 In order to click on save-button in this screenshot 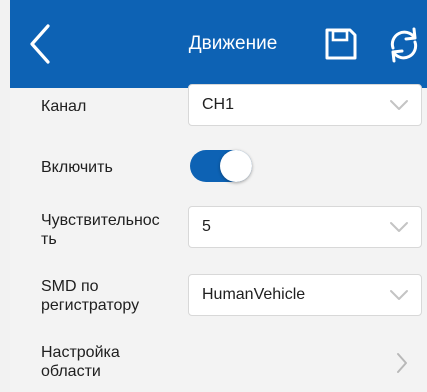, I will do `click(341, 44)`.